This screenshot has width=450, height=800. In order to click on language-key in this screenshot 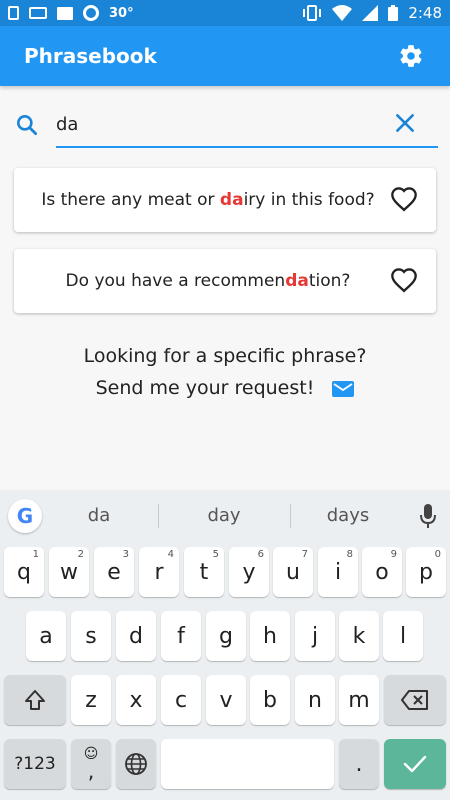, I will do `click(136, 764)`.